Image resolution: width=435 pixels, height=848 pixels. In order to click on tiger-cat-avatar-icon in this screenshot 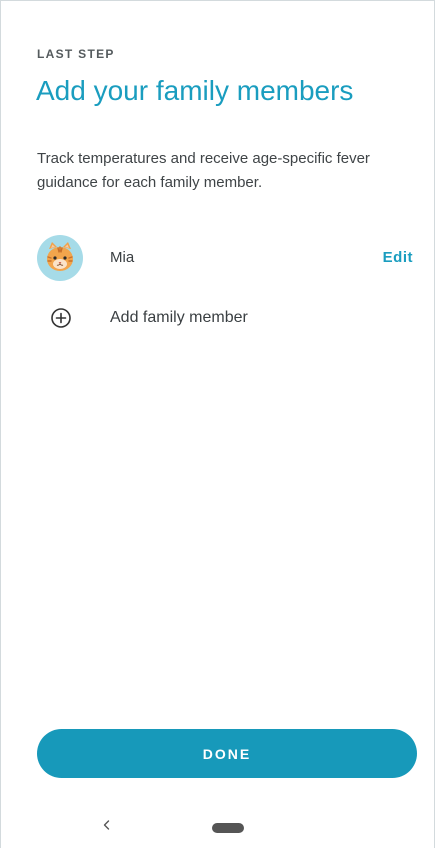, I will do `click(60, 258)`.